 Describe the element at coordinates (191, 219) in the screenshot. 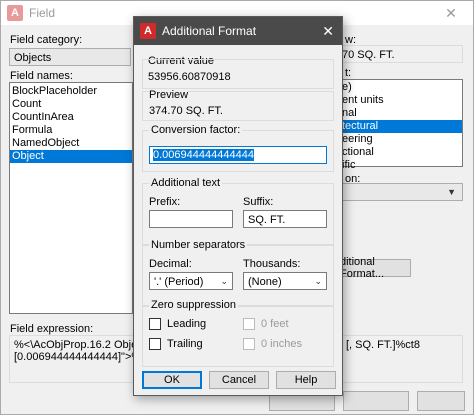

I see `prefix-input` at that location.